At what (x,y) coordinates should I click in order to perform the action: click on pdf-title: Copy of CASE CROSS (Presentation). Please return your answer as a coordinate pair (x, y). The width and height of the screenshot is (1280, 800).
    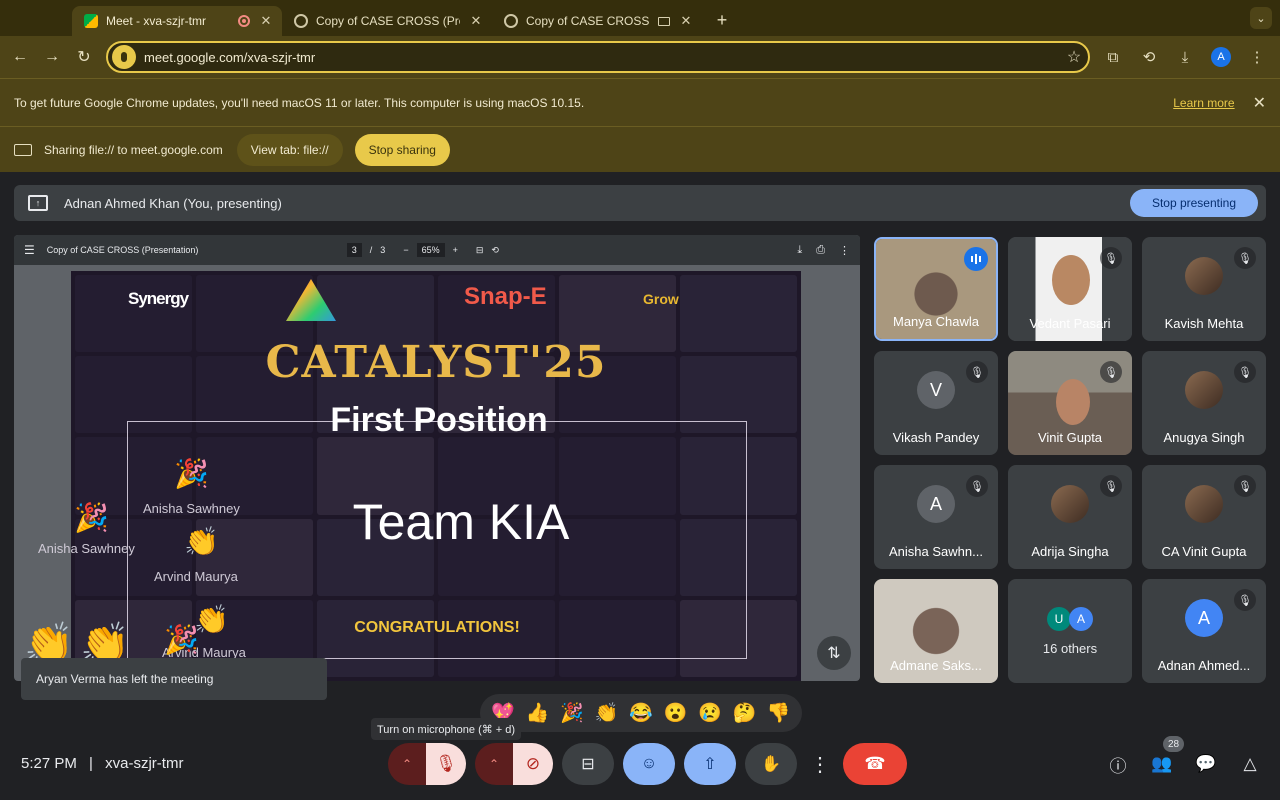
    Looking at the image, I should click on (122, 250).